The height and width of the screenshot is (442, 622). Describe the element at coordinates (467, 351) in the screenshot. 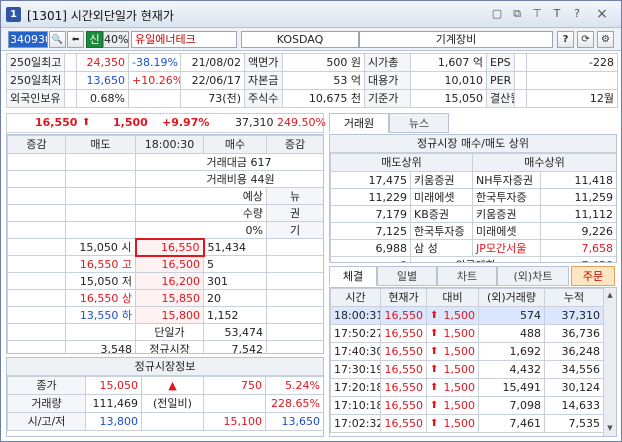

I see `tick-row: 17:40:30 16,550 ⬆ 1,500 1,692 36,248` at that location.